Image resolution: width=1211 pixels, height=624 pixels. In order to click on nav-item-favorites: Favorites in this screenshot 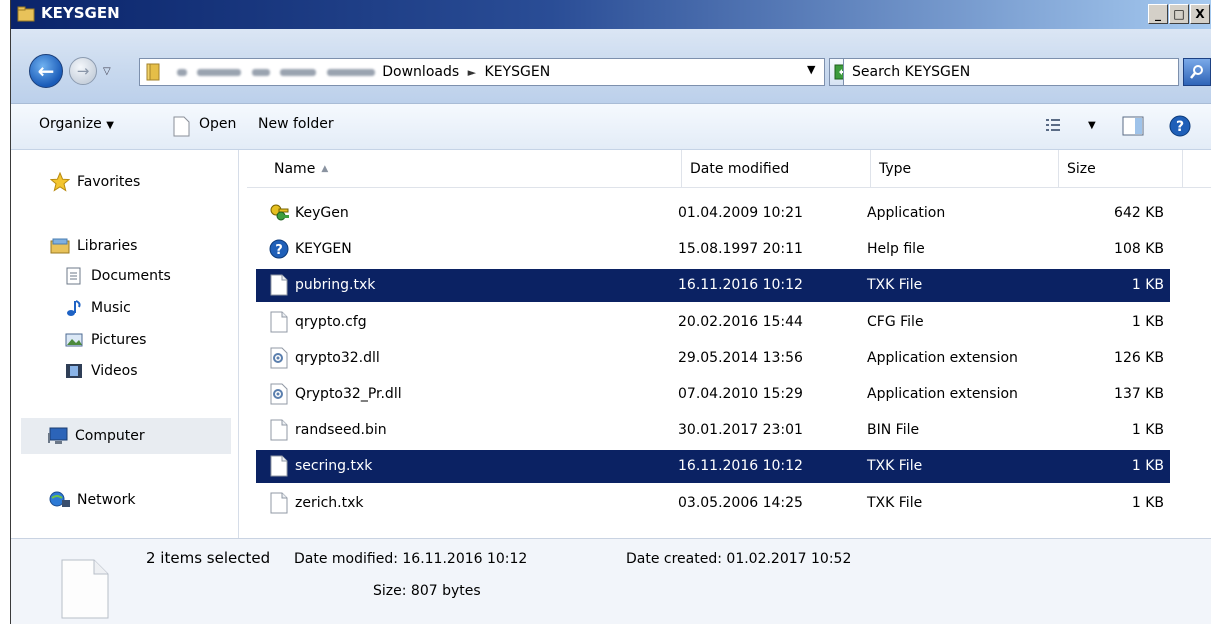, I will do `click(94, 182)`.